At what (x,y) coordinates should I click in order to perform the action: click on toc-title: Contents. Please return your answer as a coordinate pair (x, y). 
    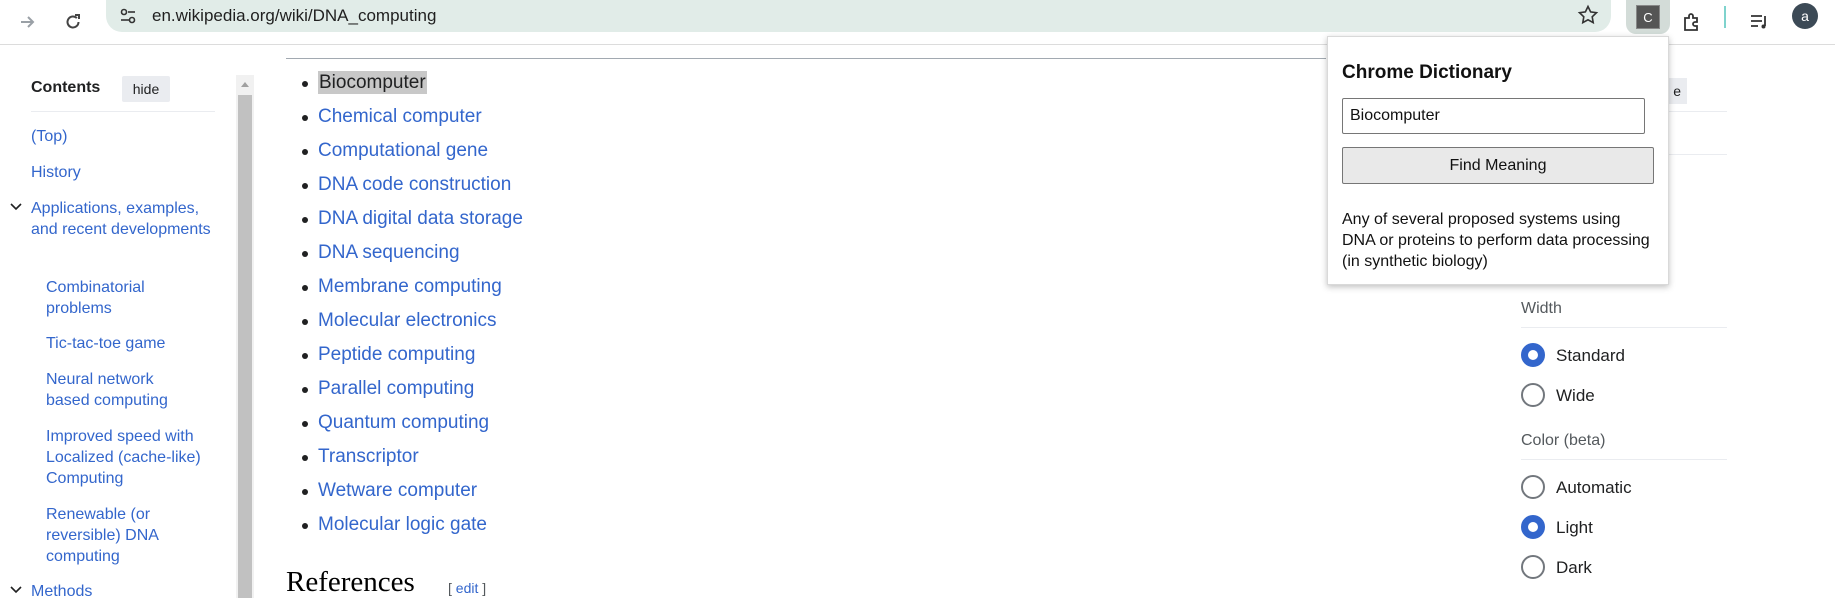
    Looking at the image, I should click on (66, 87).